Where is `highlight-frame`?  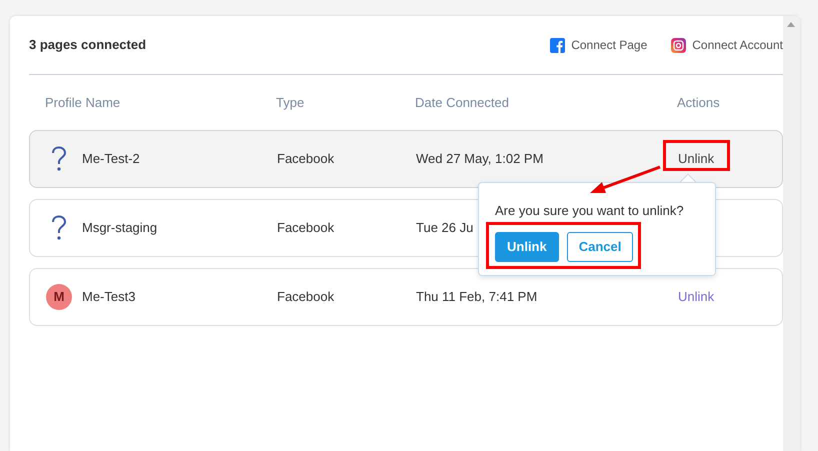
highlight-frame is located at coordinates (696, 155).